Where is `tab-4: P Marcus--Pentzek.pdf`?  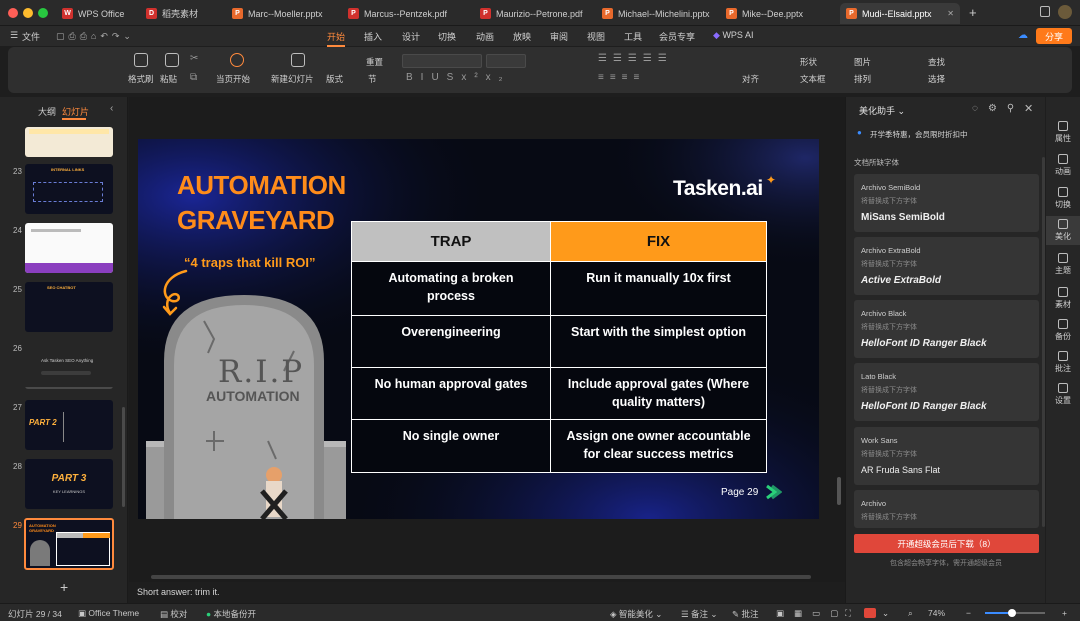 tab-4: P Marcus--Pentzek.pdf is located at coordinates (405, 13).